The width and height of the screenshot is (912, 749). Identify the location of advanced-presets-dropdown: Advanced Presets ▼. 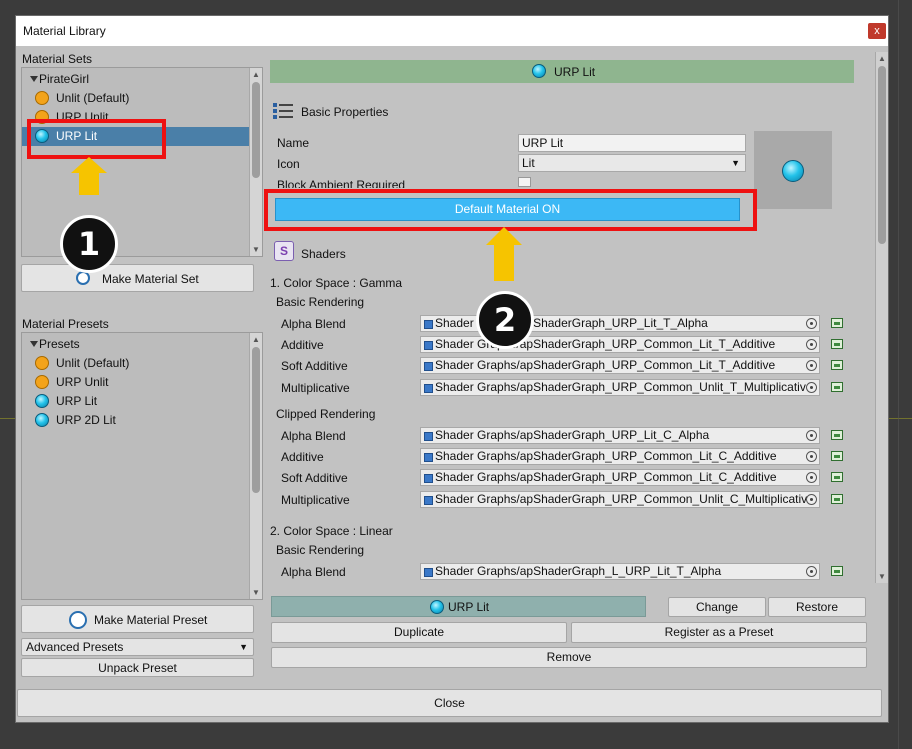
(137, 647).